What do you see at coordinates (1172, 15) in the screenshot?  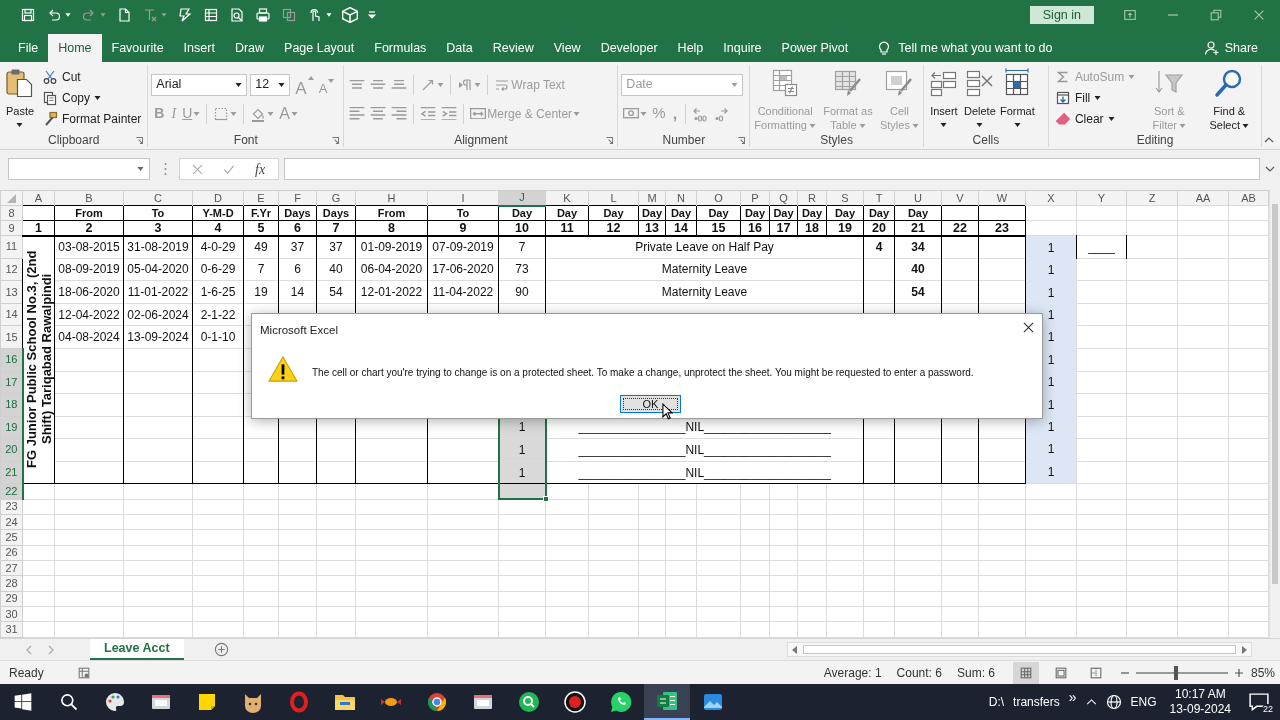 I see `minimize-icon` at bounding box center [1172, 15].